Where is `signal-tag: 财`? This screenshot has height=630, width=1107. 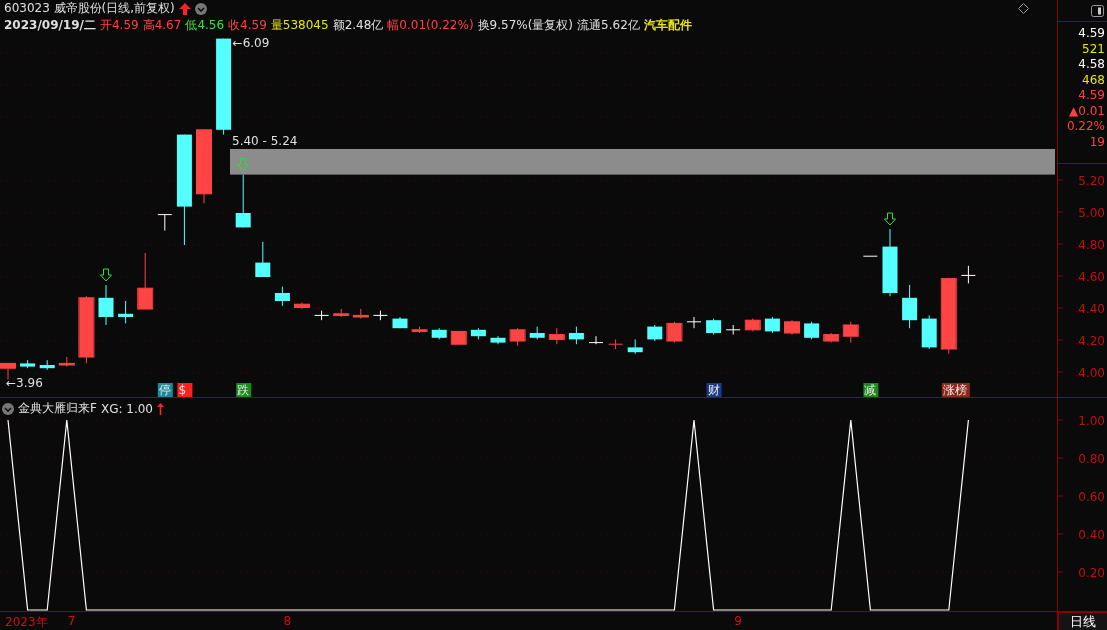
signal-tag: 财 is located at coordinates (714, 390).